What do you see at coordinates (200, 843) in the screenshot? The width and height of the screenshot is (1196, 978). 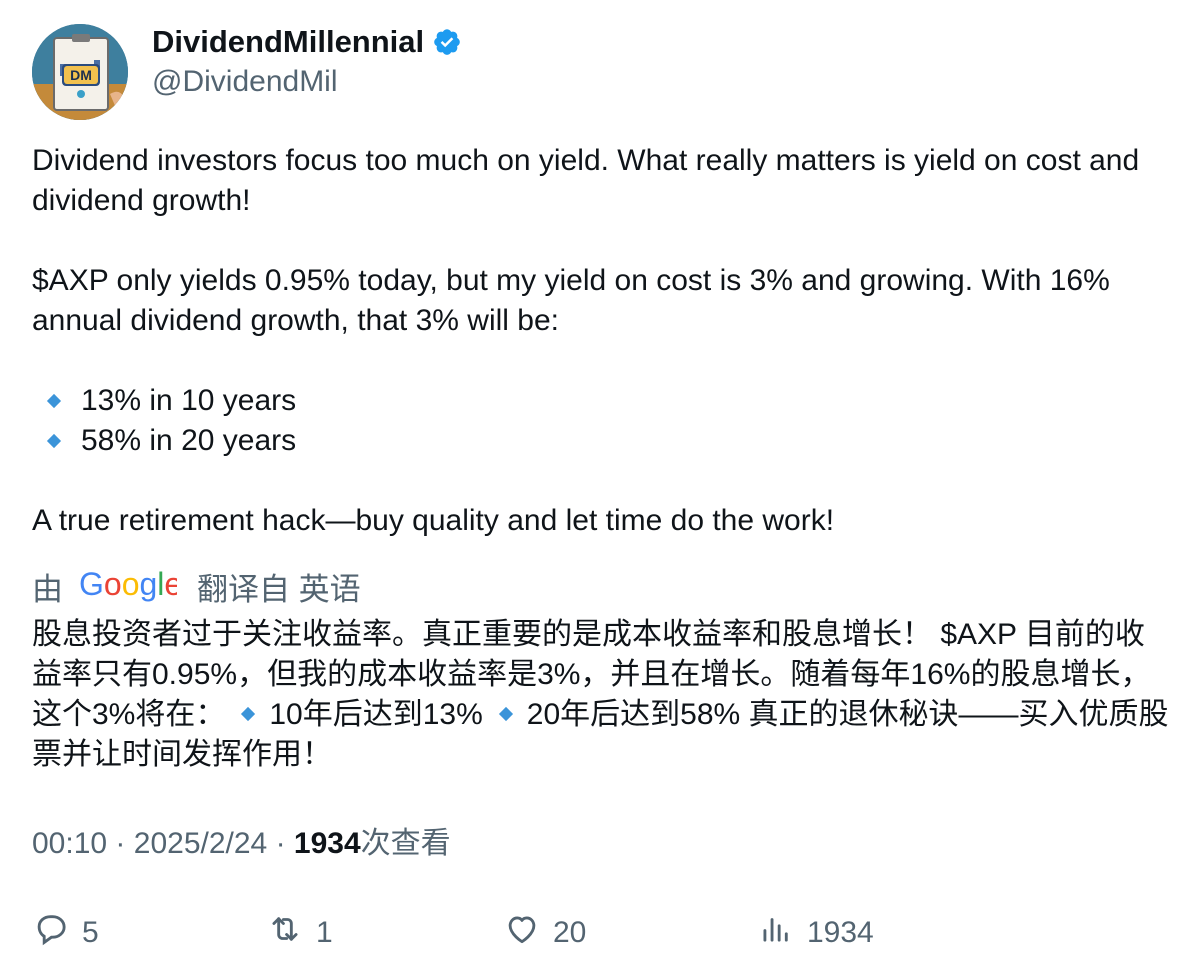 I see `tweet-date: 2025/2/24` at bounding box center [200, 843].